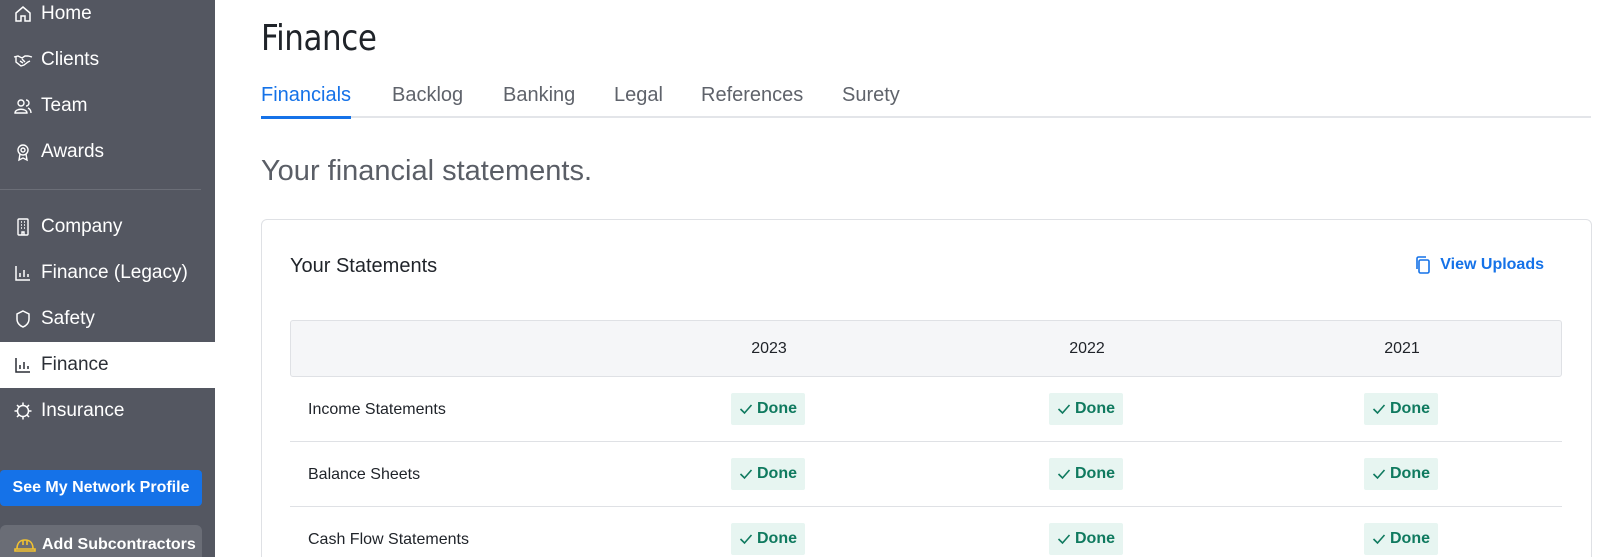 The height and width of the screenshot is (557, 1600). Describe the element at coordinates (25, 545) in the screenshot. I see `hard-hat-icon` at that location.